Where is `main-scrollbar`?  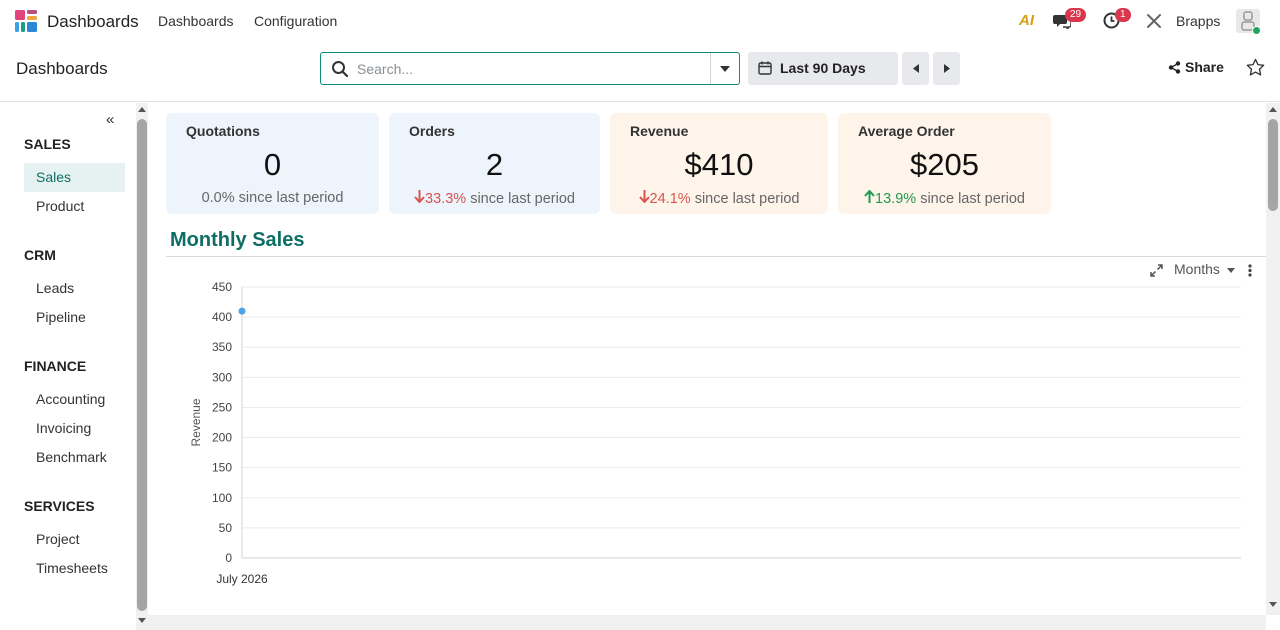 main-scrollbar is located at coordinates (1273, 359).